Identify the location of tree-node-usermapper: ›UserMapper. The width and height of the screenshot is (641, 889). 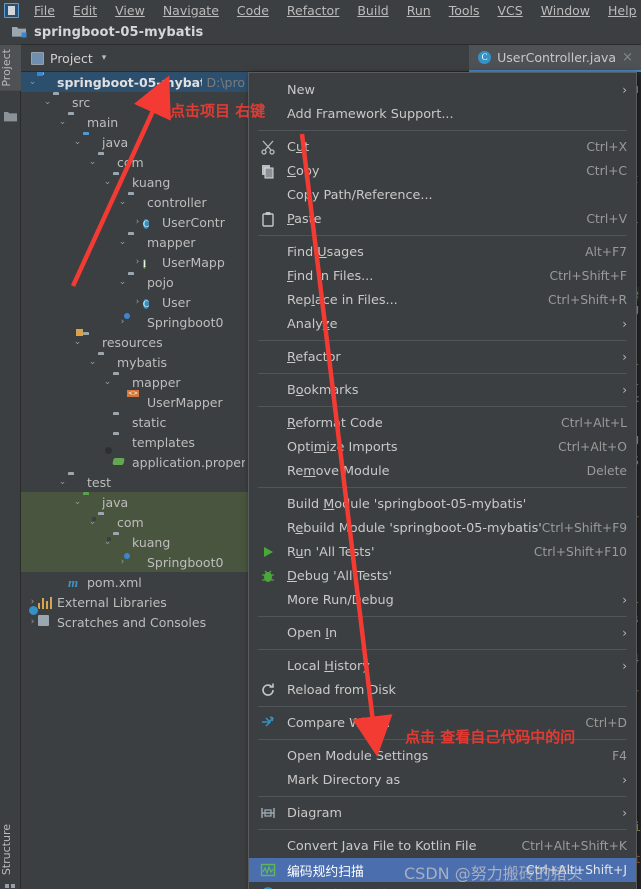
(134, 402).